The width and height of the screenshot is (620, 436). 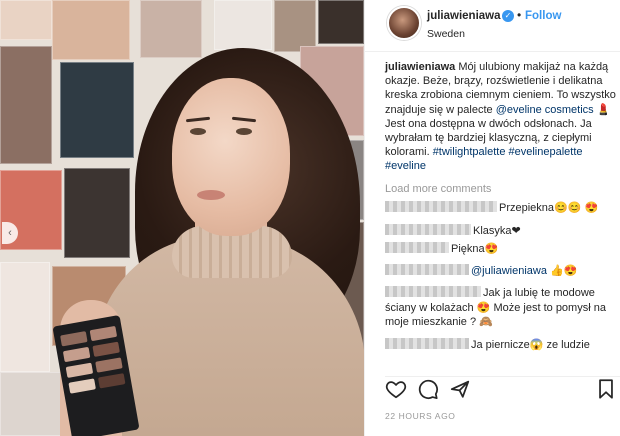 I want to click on heart-icon, so click(x=396, y=389).